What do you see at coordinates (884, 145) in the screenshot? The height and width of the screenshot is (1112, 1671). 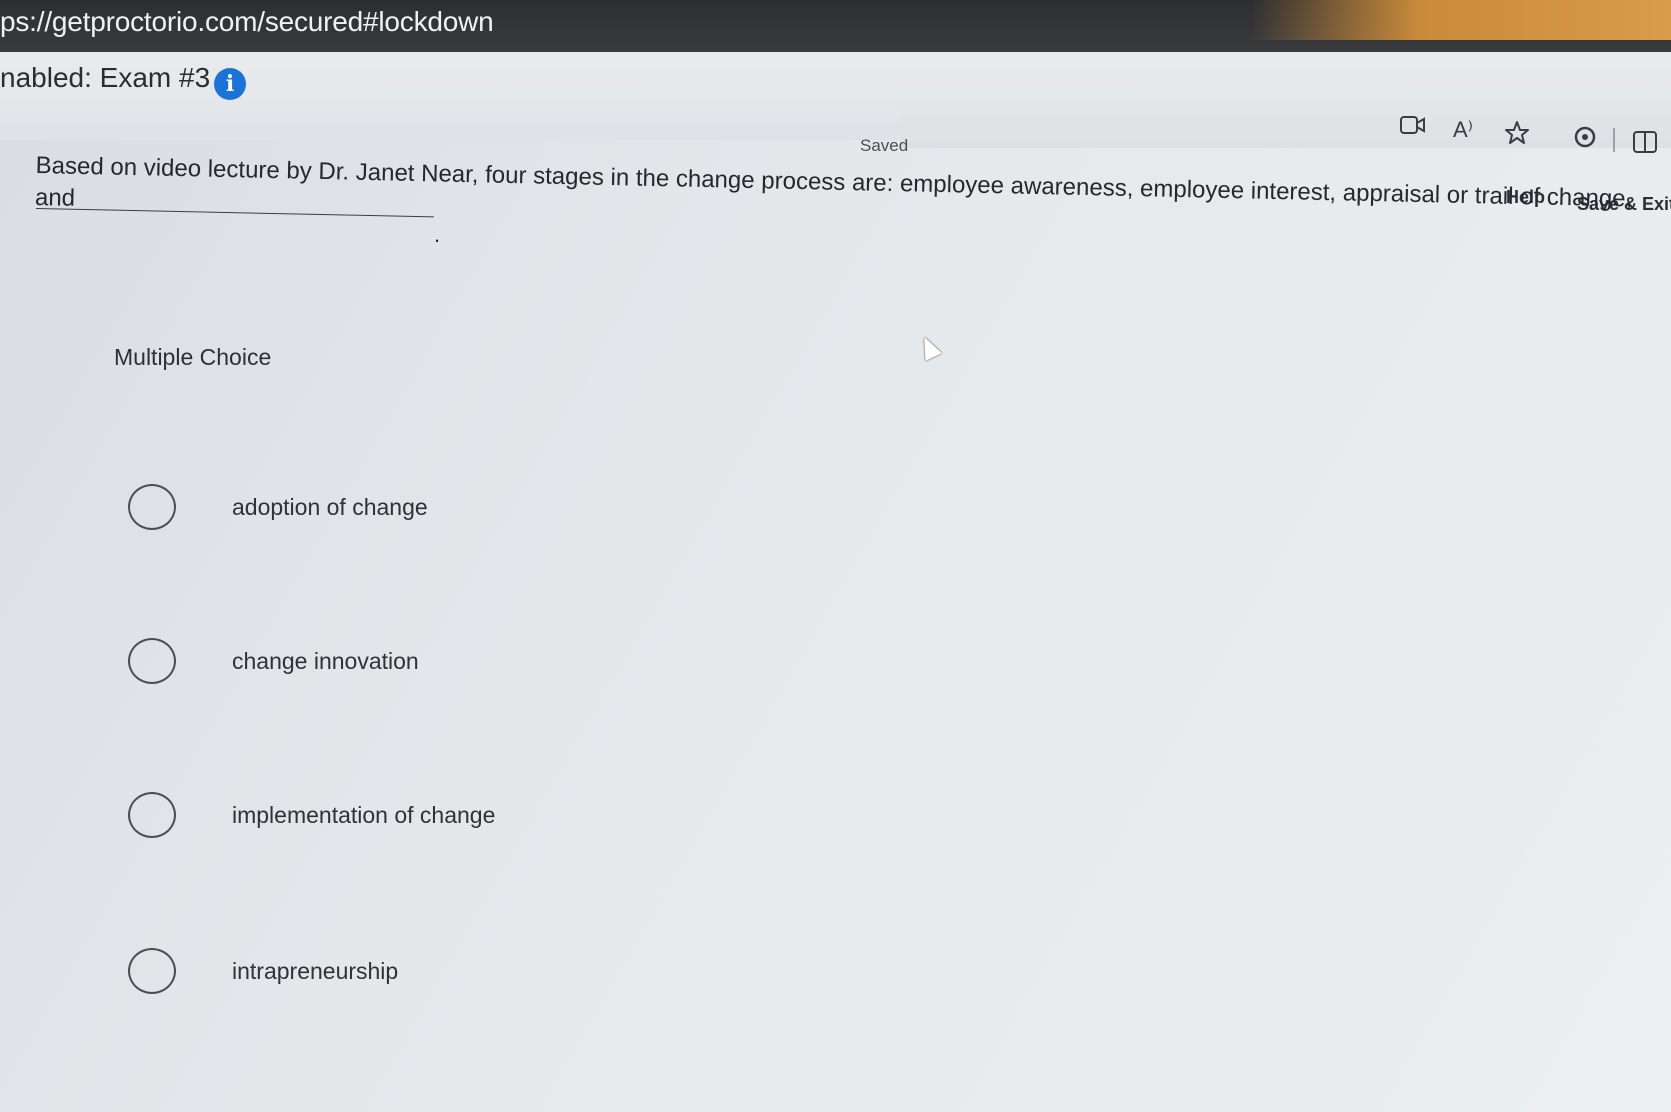 I see `save-status: Saved` at bounding box center [884, 145].